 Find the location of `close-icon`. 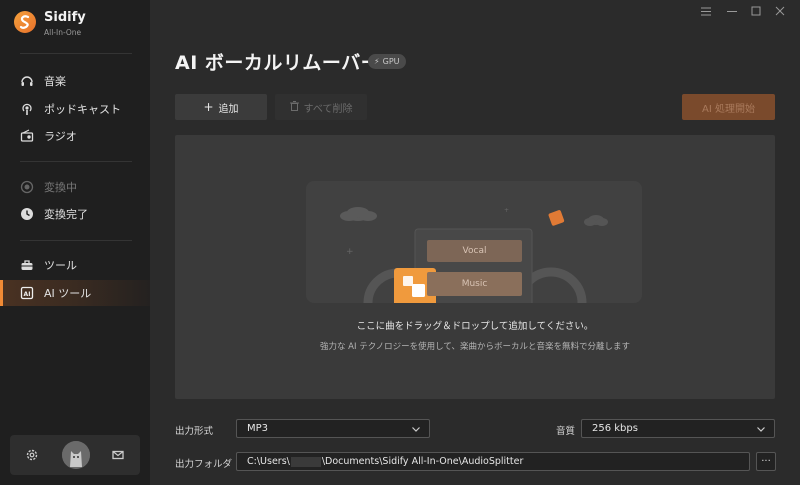

close-icon is located at coordinates (780, 11).